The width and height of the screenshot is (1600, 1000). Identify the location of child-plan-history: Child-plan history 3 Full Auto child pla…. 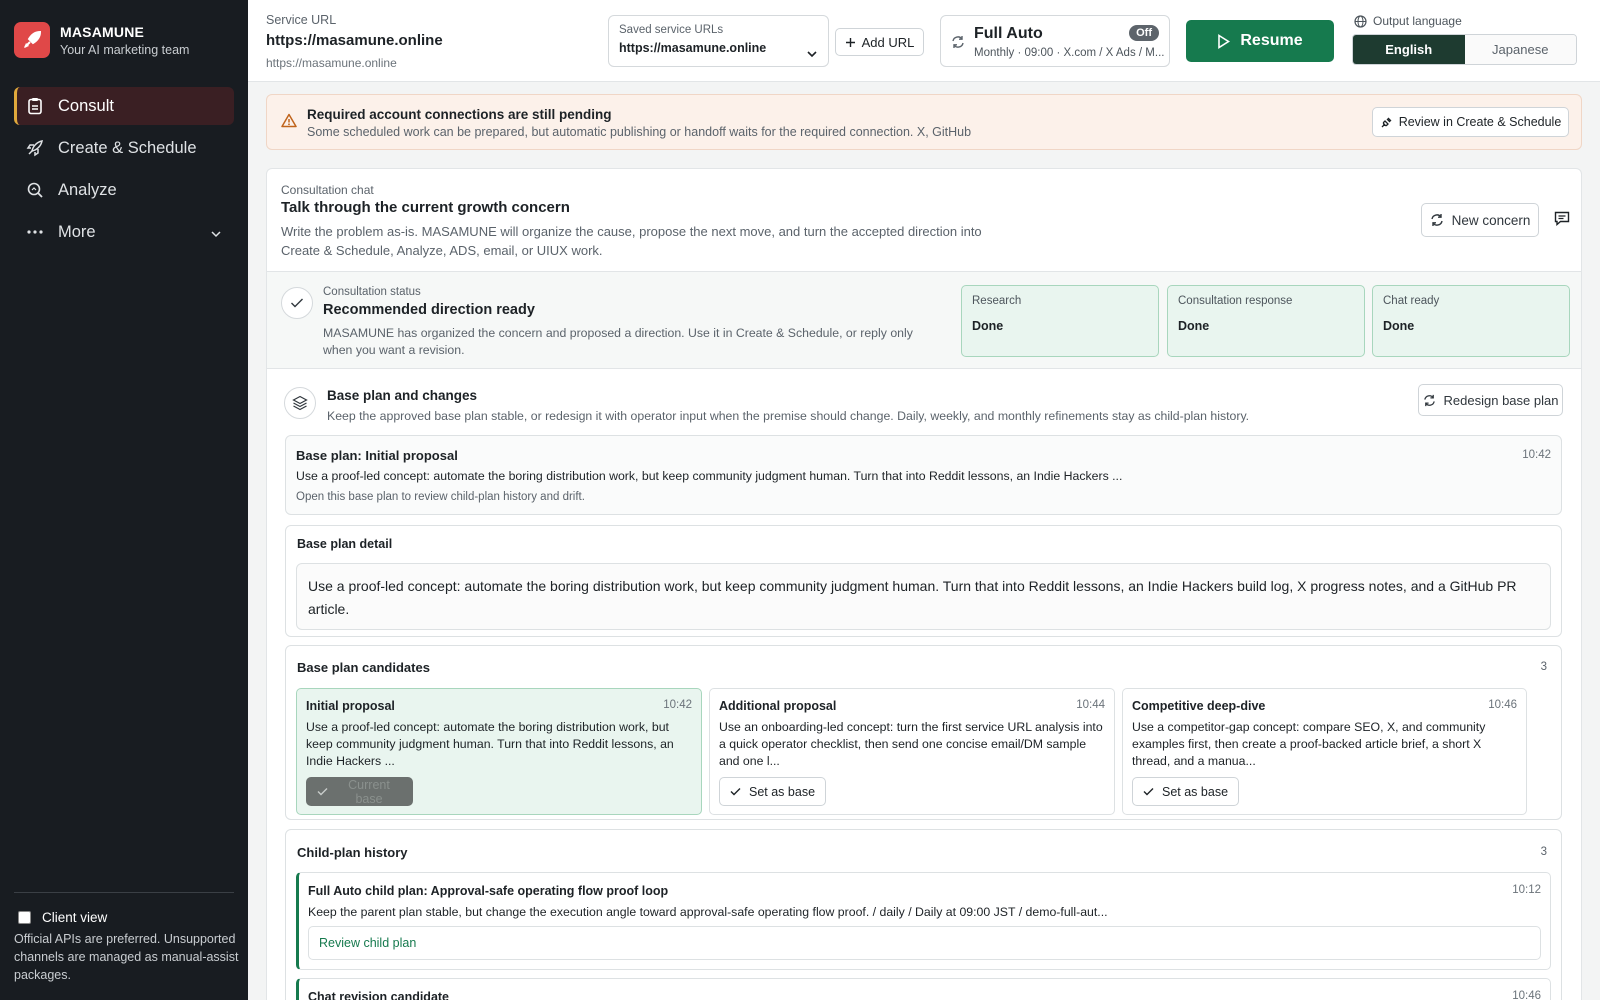
(923, 914).